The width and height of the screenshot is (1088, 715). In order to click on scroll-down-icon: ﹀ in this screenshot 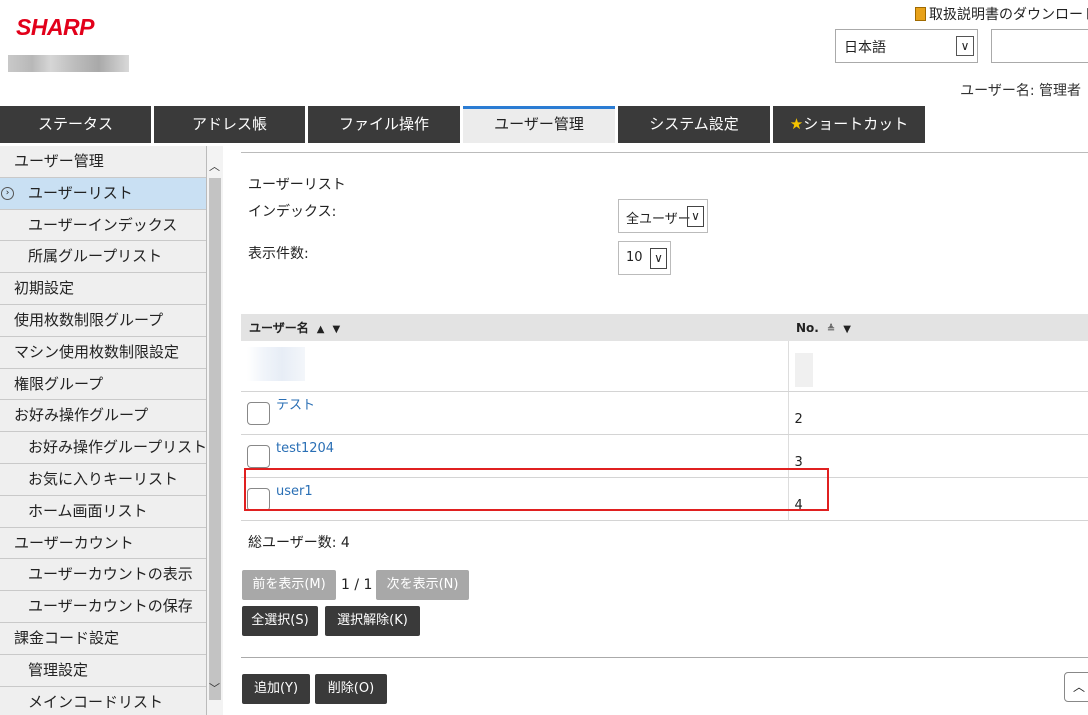, I will do `click(214, 688)`.